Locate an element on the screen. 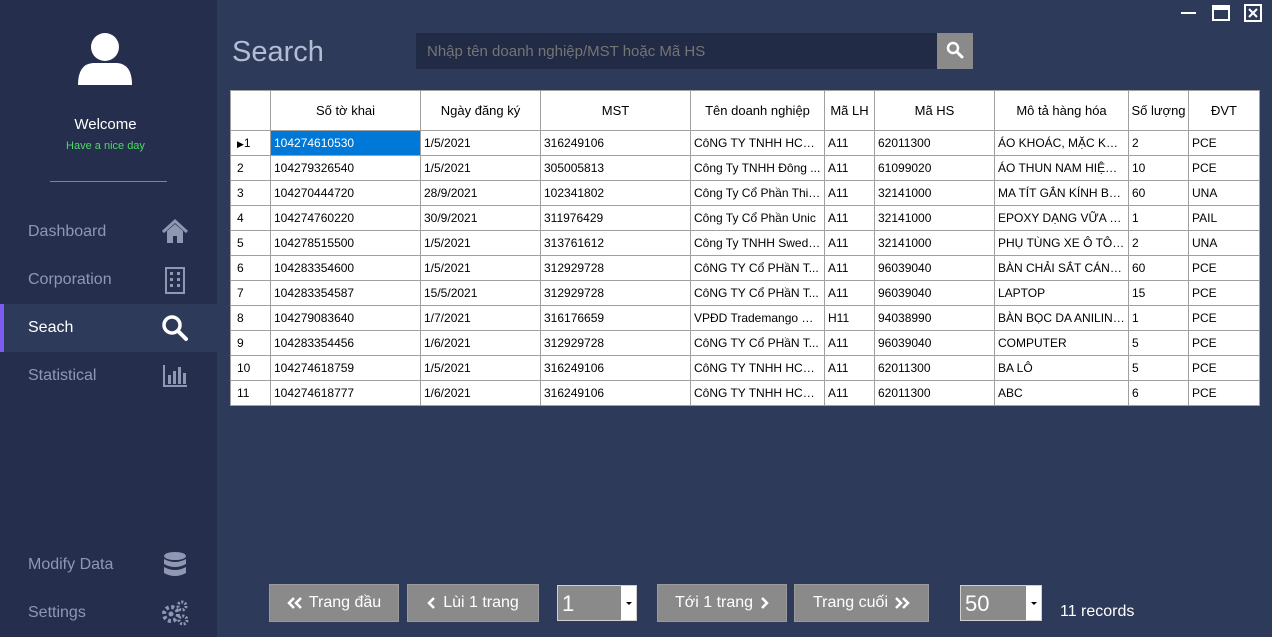 This screenshot has height=637, width=1272. maximize-icon is located at coordinates (1221, 13).